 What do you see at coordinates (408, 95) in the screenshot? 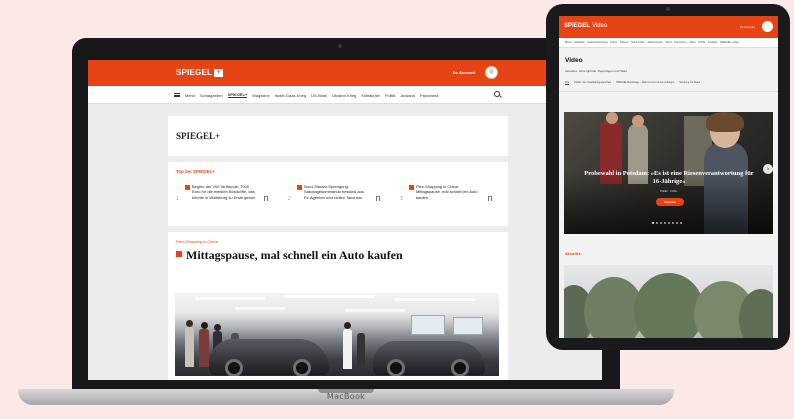
I see `nav-item-ausland: Ausland` at bounding box center [408, 95].